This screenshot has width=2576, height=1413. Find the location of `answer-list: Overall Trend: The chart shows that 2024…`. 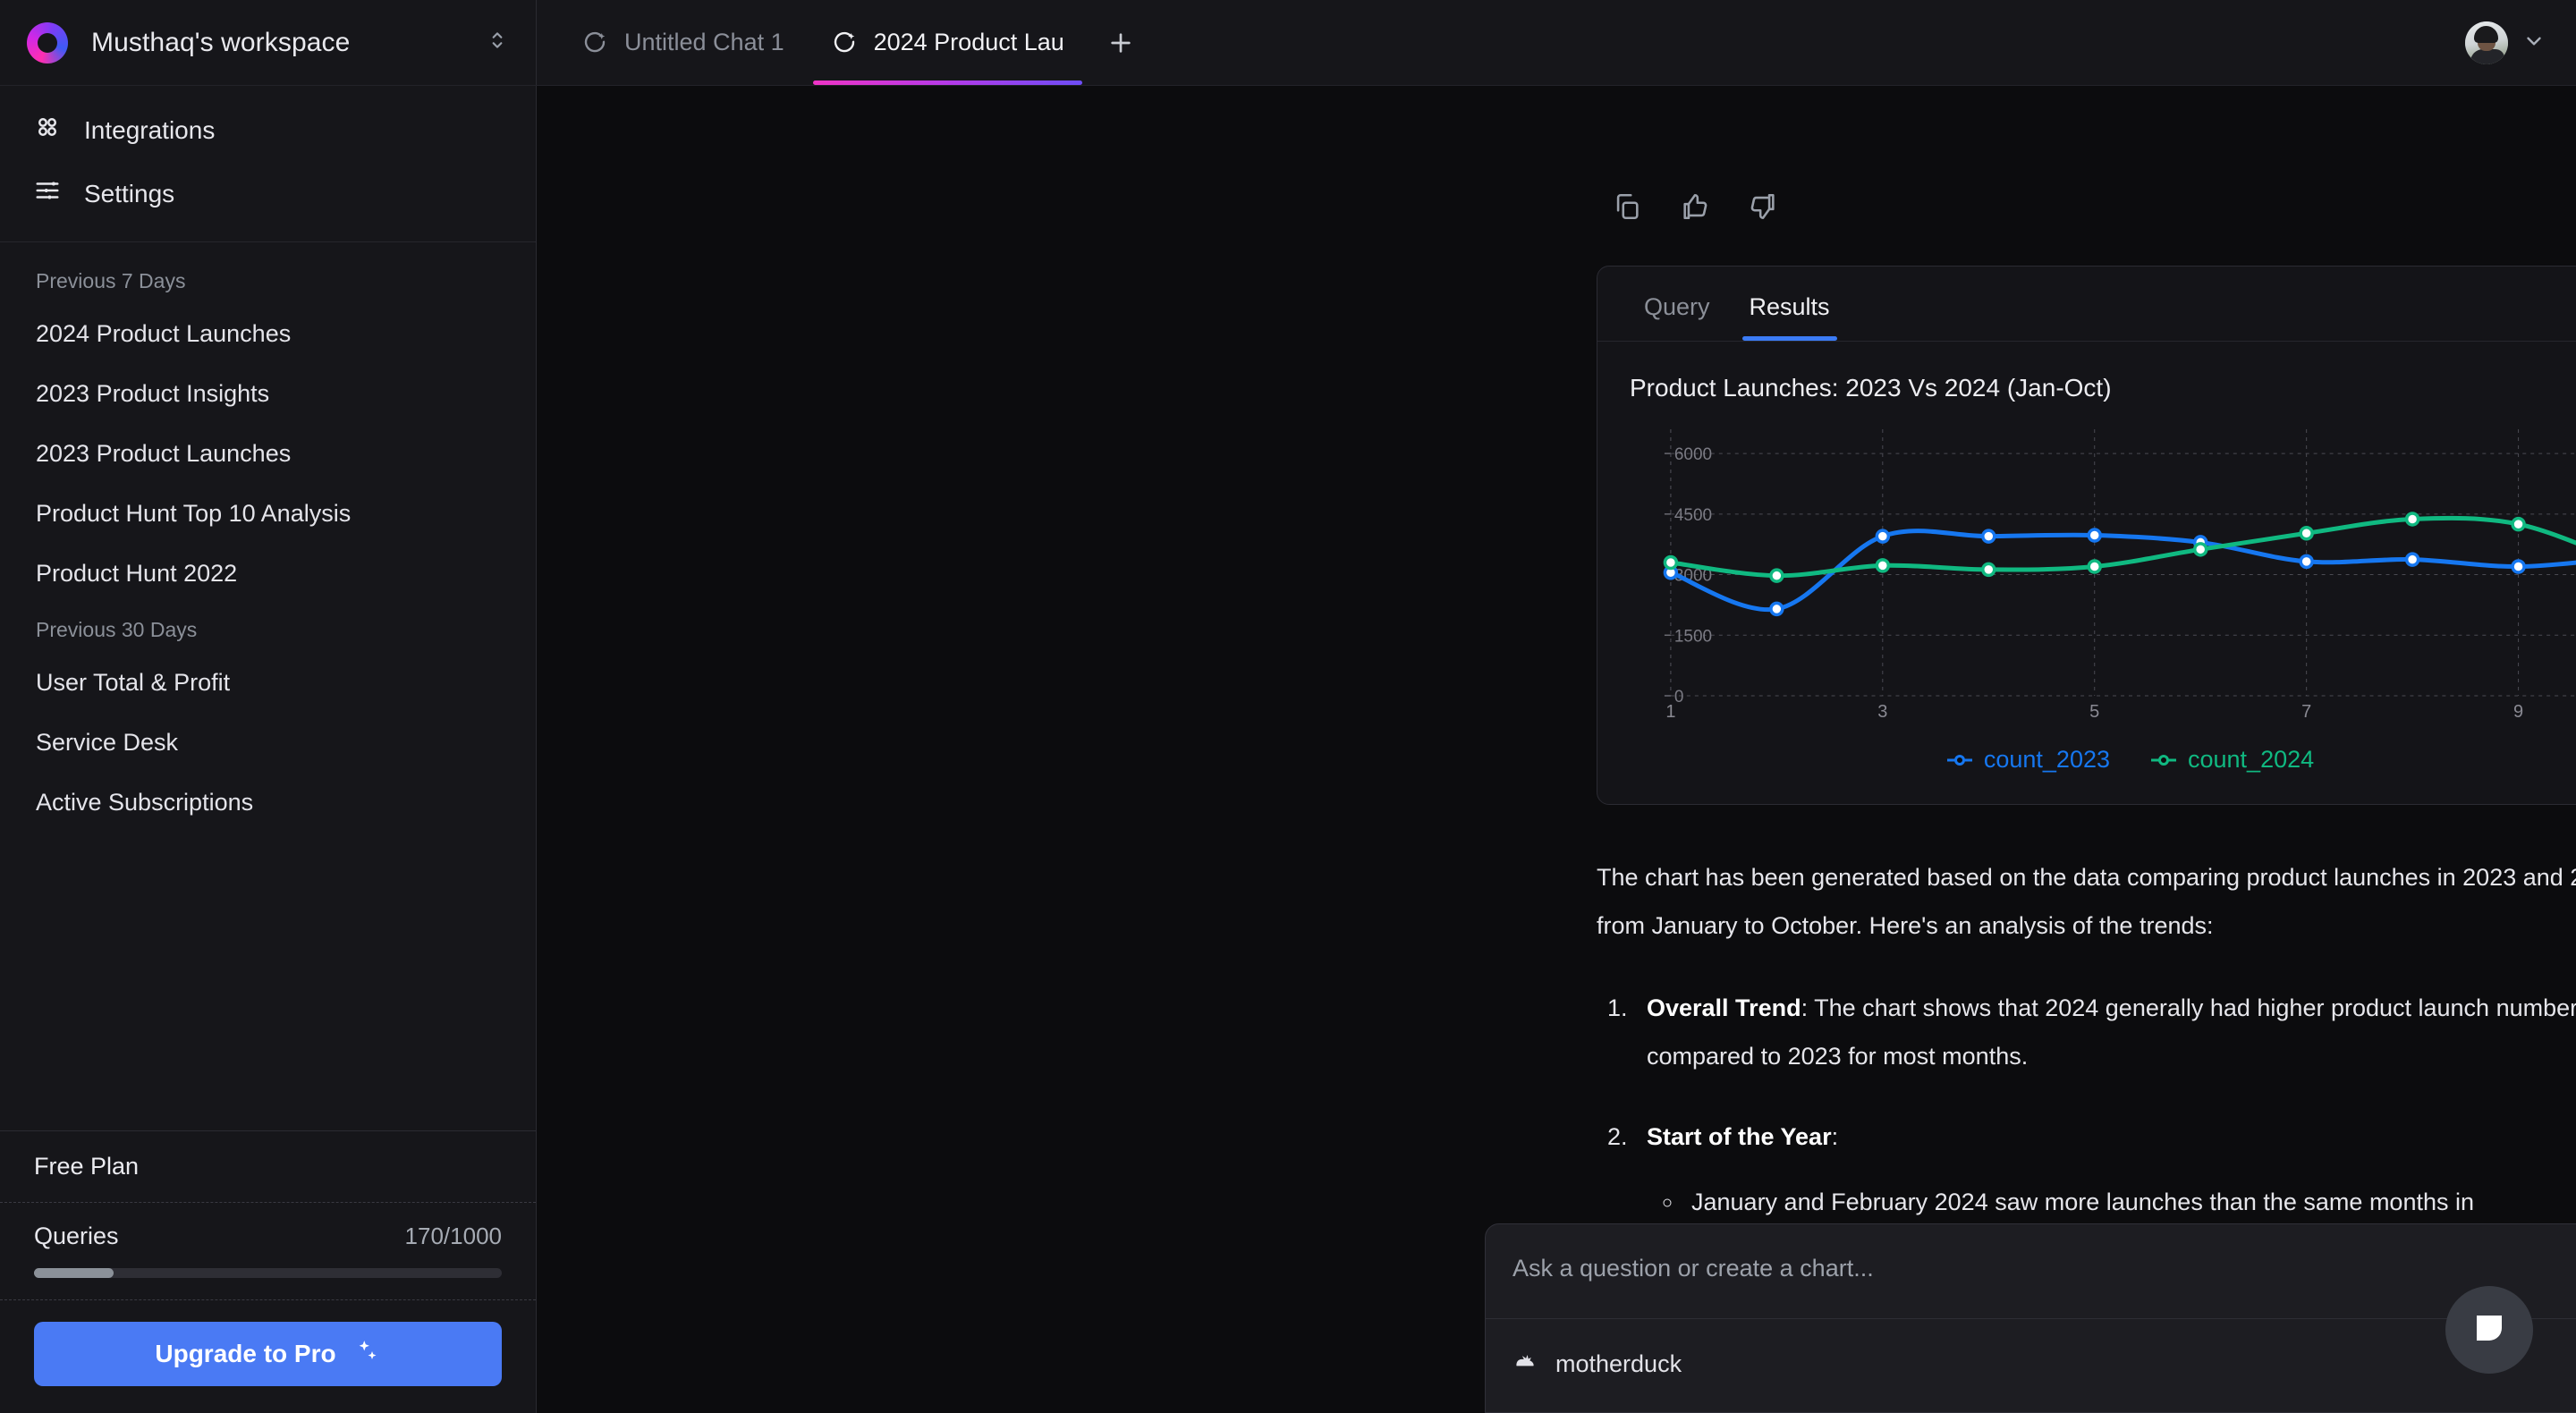

answer-list: Overall Trend: The chart shows that 2024… is located at coordinates (2086, 1105).